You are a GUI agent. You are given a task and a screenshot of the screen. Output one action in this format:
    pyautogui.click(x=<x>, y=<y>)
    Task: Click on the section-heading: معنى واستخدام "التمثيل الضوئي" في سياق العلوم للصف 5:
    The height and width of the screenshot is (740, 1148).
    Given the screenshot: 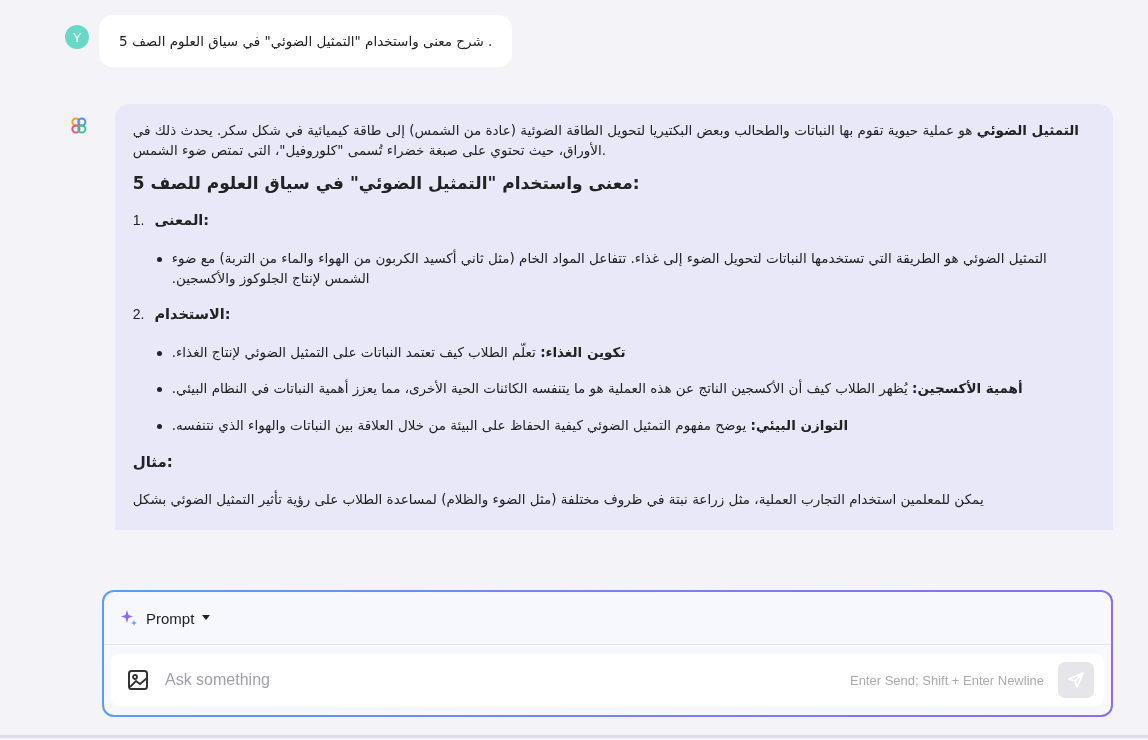 What is the action you would take?
    pyautogui.click(x=386, y=183)
    